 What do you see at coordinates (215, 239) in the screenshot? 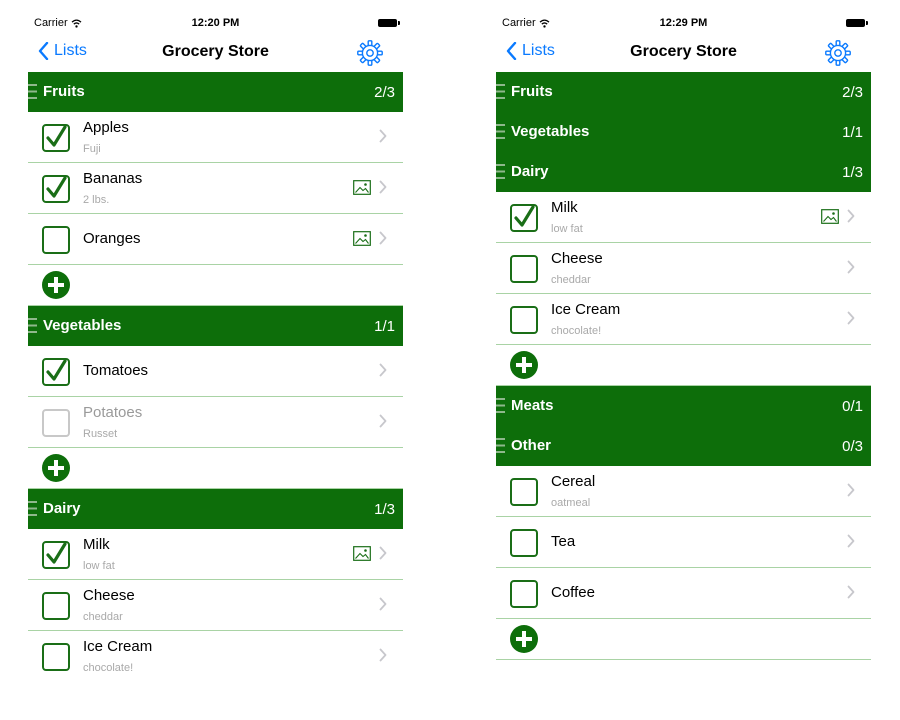
I see `list-item: Oranges` at bounding box center [215, 239].